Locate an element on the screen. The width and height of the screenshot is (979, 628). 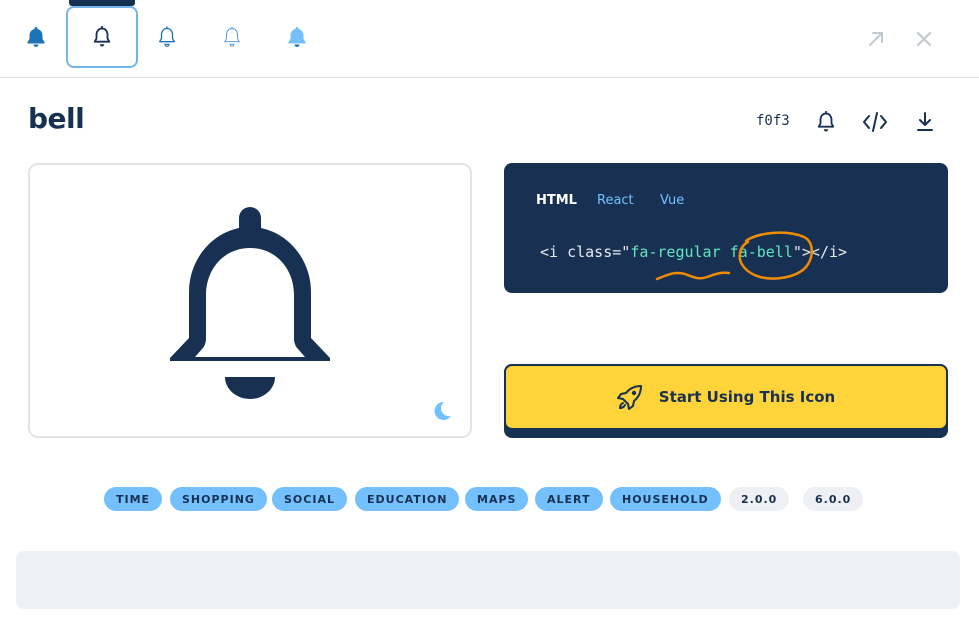
start-button-shadow: Start Using This Icon is located at coordinates (726, 401).